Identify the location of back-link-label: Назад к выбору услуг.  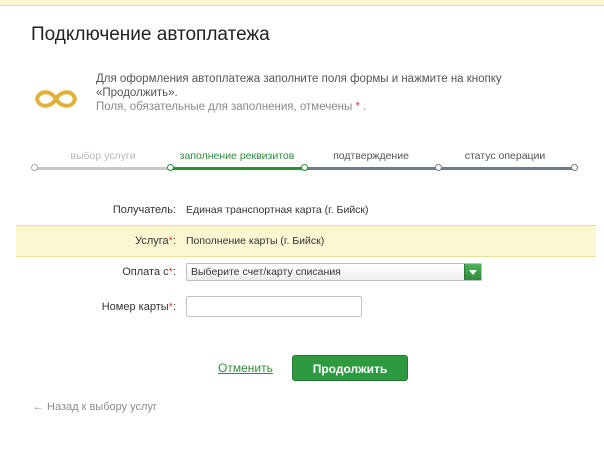
(102, 407).